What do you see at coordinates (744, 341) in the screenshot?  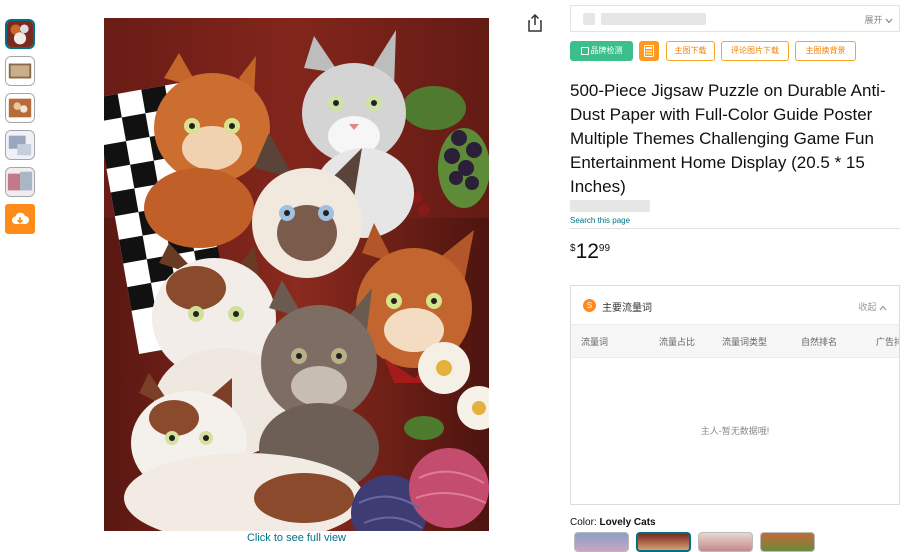 I see `column-header: 流量词类型` at bounding box center [744, 341].